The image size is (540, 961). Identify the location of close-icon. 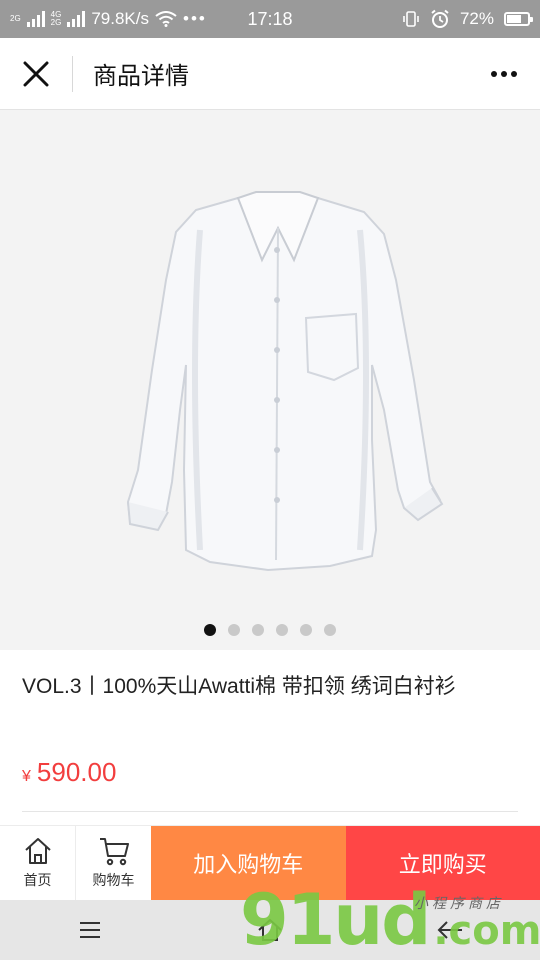
(36, 74).